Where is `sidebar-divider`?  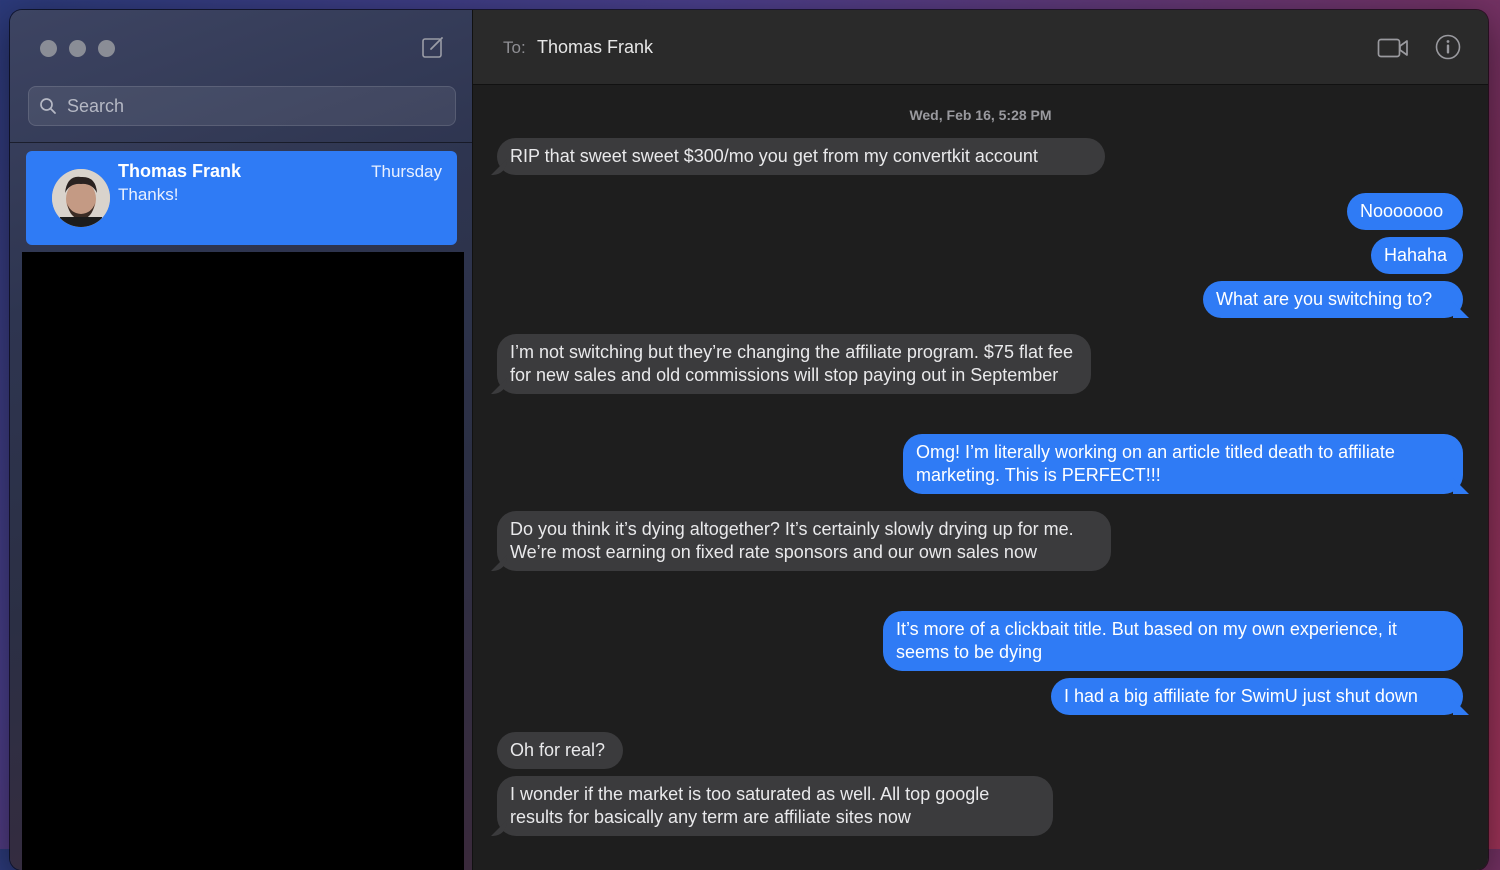 sidebar-divider is located at coordinates (241, 142).